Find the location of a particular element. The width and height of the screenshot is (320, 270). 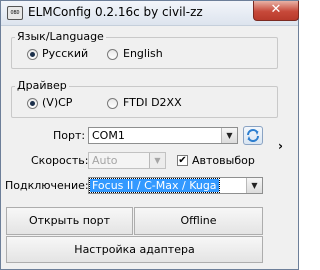

connection-label: Подключение: is located at coordinates (47, 185).